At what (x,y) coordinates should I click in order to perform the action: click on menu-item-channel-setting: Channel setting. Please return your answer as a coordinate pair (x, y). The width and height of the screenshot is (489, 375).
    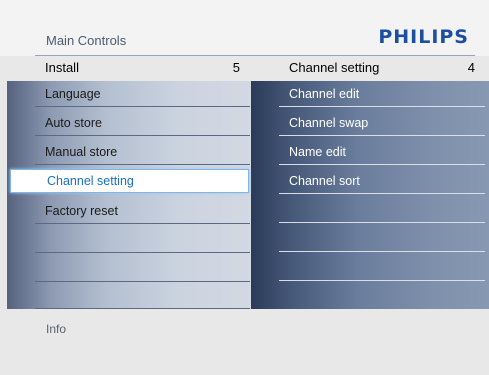
    Looking at the image, I should click on (129, 181).